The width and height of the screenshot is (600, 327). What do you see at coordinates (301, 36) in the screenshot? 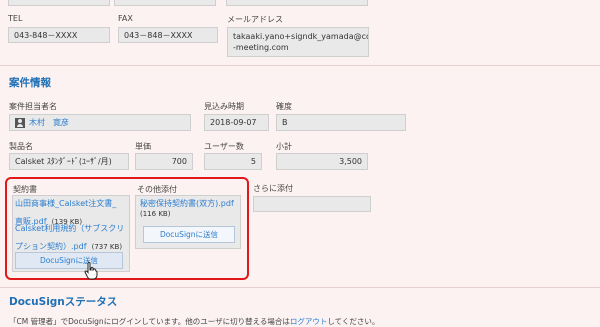
I see `email-line-1: takaaki.yano+signdk_yamada@co` at bounding box center [301, 36].